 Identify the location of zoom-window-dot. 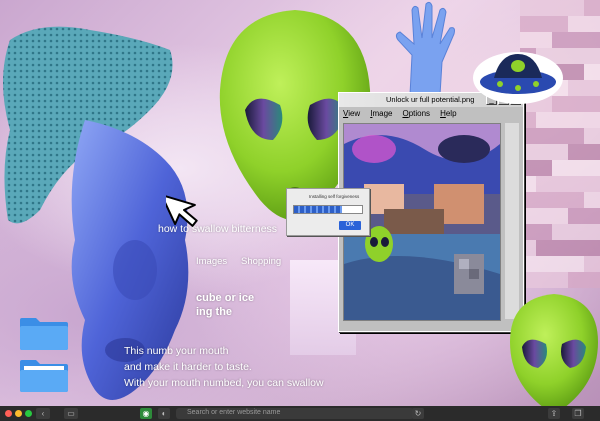
(28, 413).